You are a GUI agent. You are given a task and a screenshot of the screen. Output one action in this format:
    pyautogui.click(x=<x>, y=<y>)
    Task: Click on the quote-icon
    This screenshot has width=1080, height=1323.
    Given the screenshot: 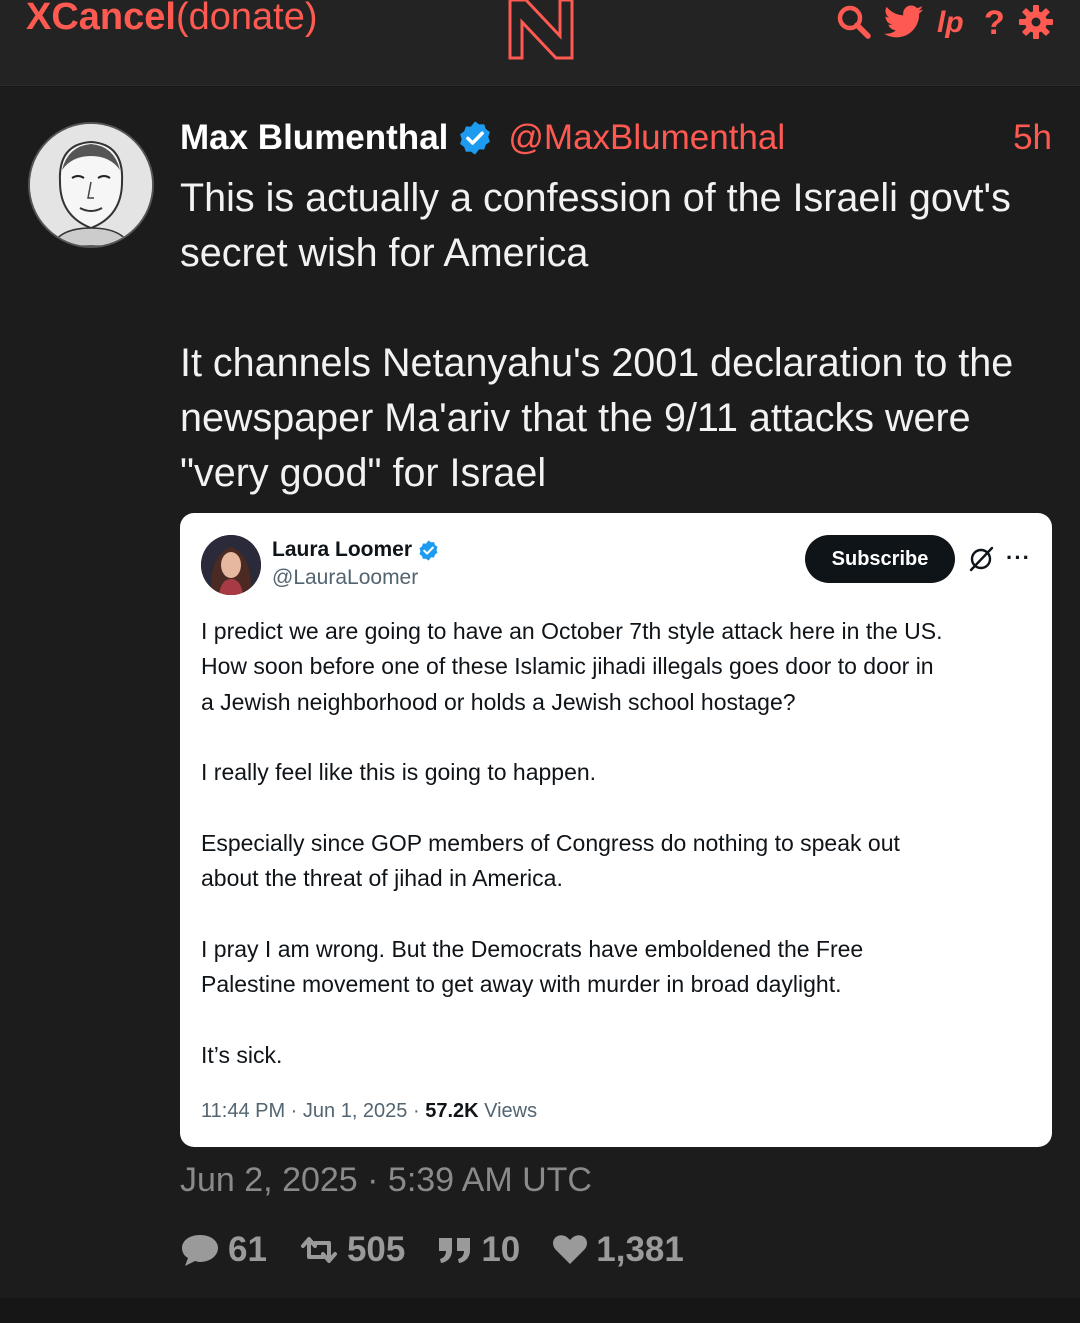 What is the action you would take?
    pyautogui.click(x=455, y=1250)
    